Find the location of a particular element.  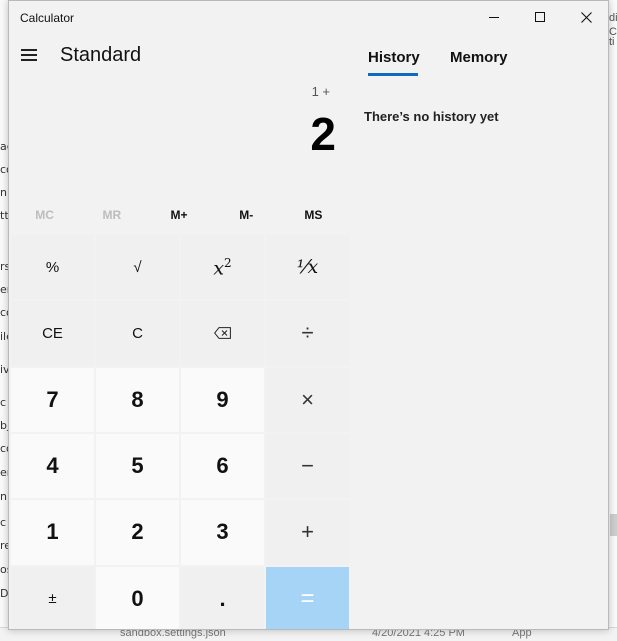

maximize-icon is located at coordinates (540, 17).